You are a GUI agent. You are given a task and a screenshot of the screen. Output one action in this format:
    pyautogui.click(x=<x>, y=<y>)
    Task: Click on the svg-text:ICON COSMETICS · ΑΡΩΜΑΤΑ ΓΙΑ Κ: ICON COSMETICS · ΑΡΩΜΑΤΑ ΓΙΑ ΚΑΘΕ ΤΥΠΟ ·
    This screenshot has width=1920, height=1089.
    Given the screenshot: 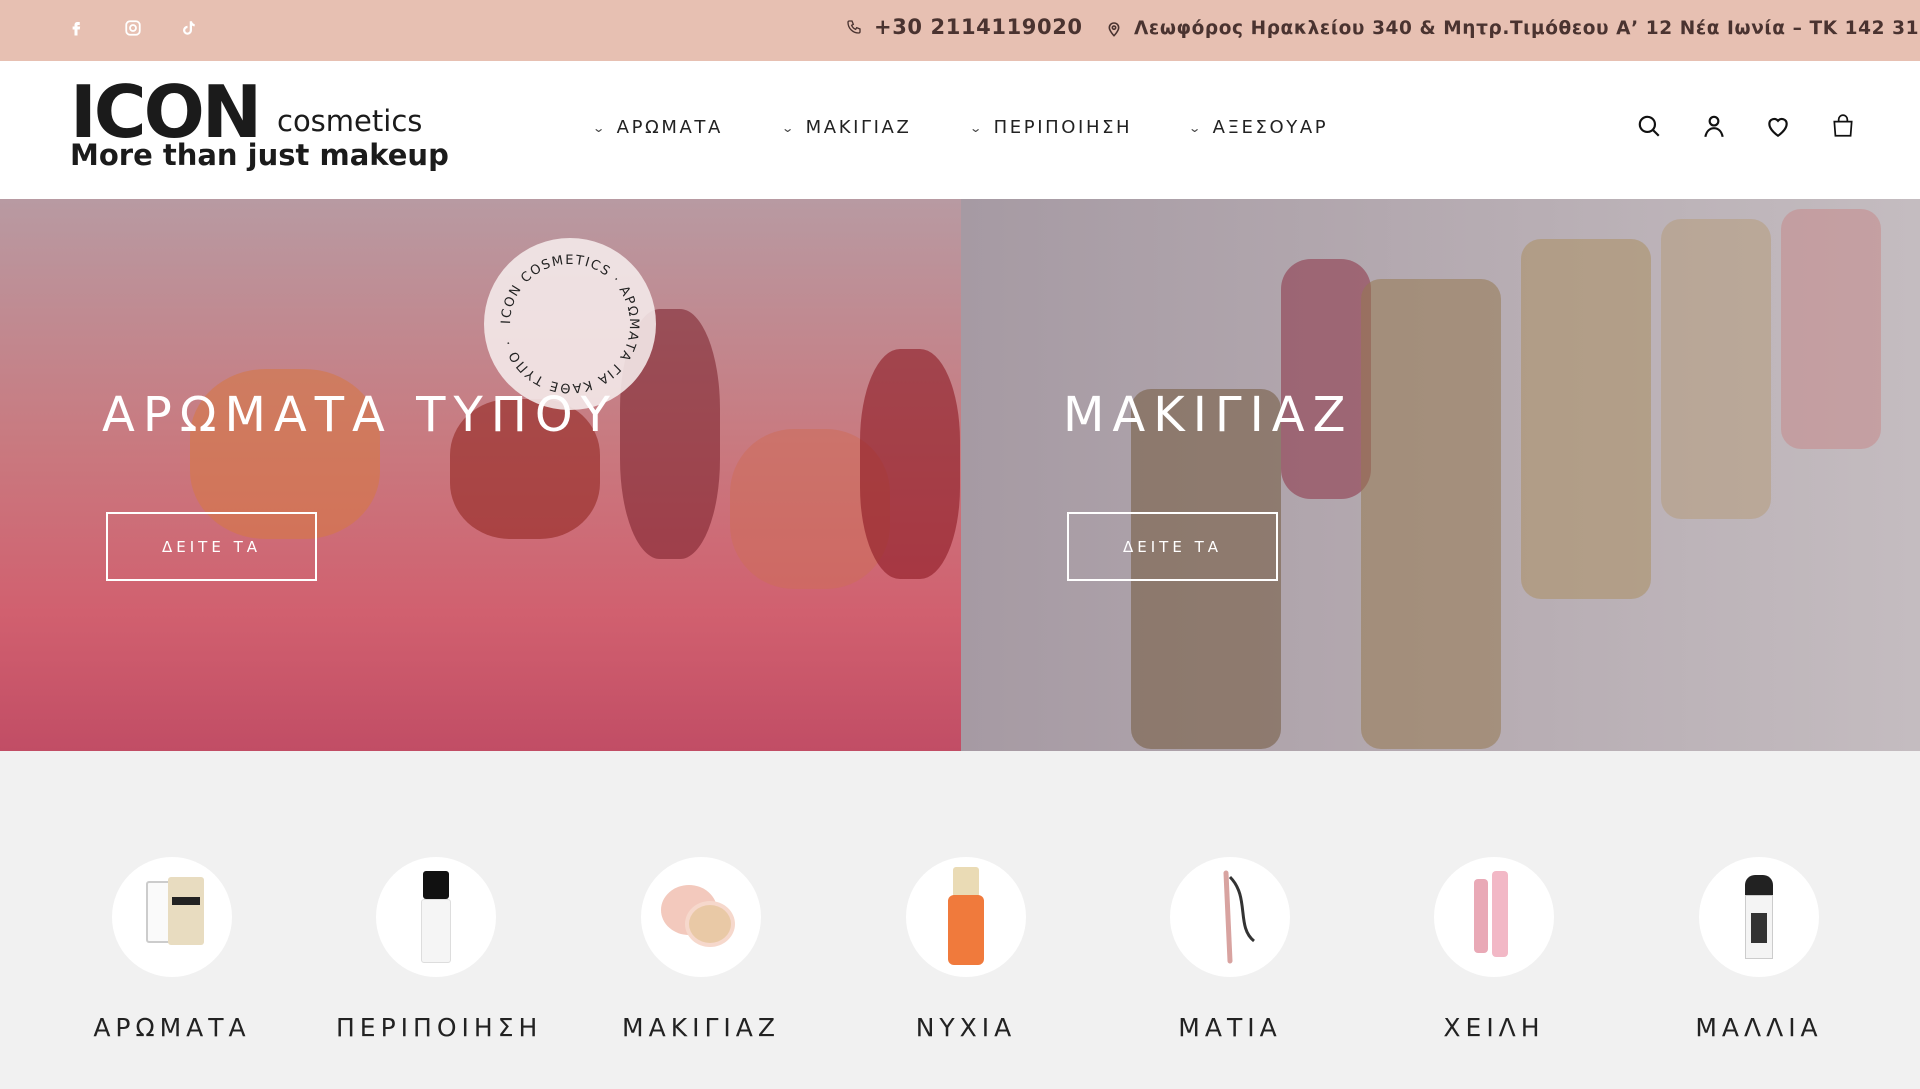 What is the action you would take?
    pyautogui.click(x=570, y=324)
    